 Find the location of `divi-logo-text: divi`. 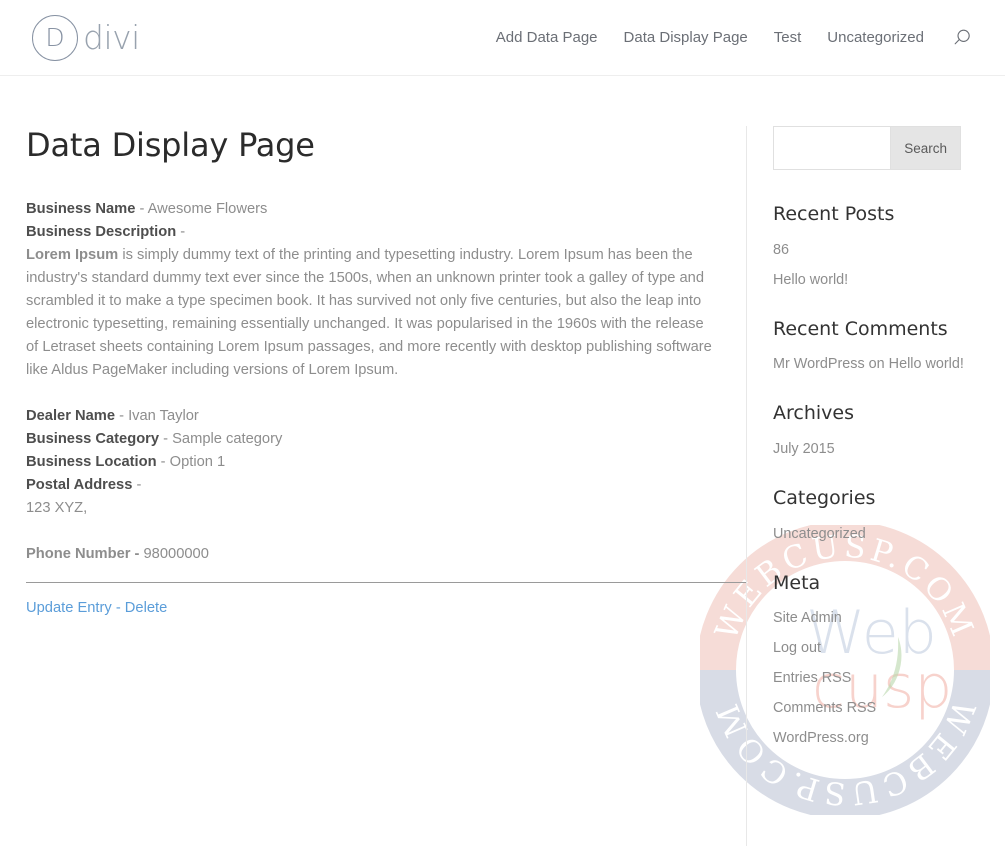

divi-logo-text: divi is located at coordinates (111, 37).